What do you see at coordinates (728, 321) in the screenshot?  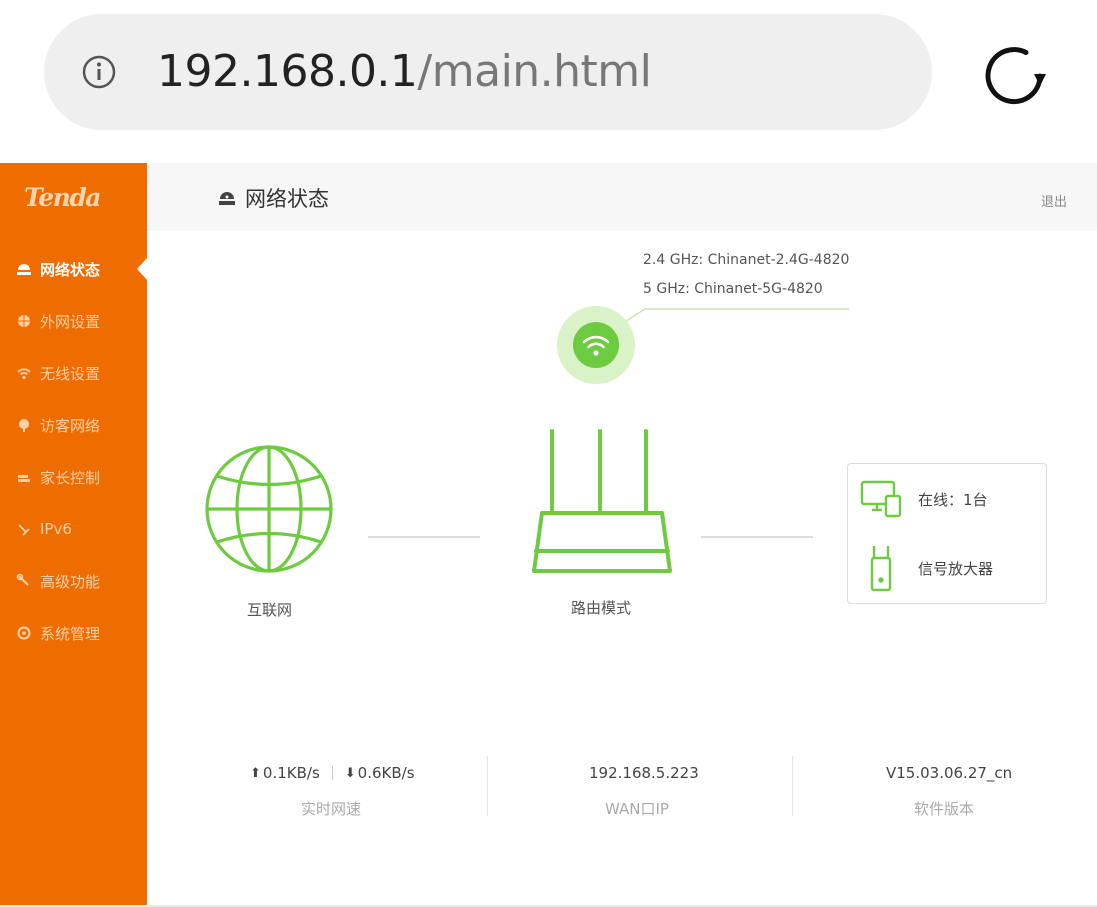 I see `ssid-connector` at bounding box center [728, 321].